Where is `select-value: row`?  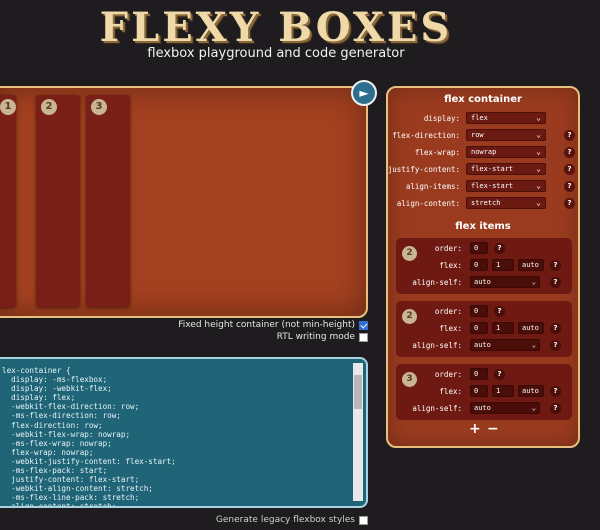 select-value: row is located at coordinates (477, 135).